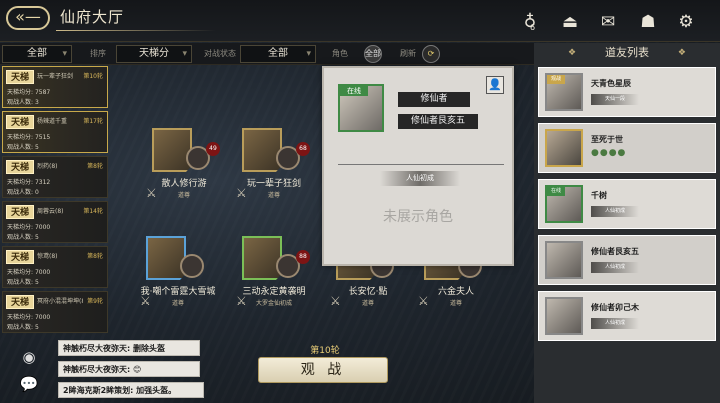 This screenshot has height=403, width=720. I want to click on friends-title: 道友列表, so click(627, 53).